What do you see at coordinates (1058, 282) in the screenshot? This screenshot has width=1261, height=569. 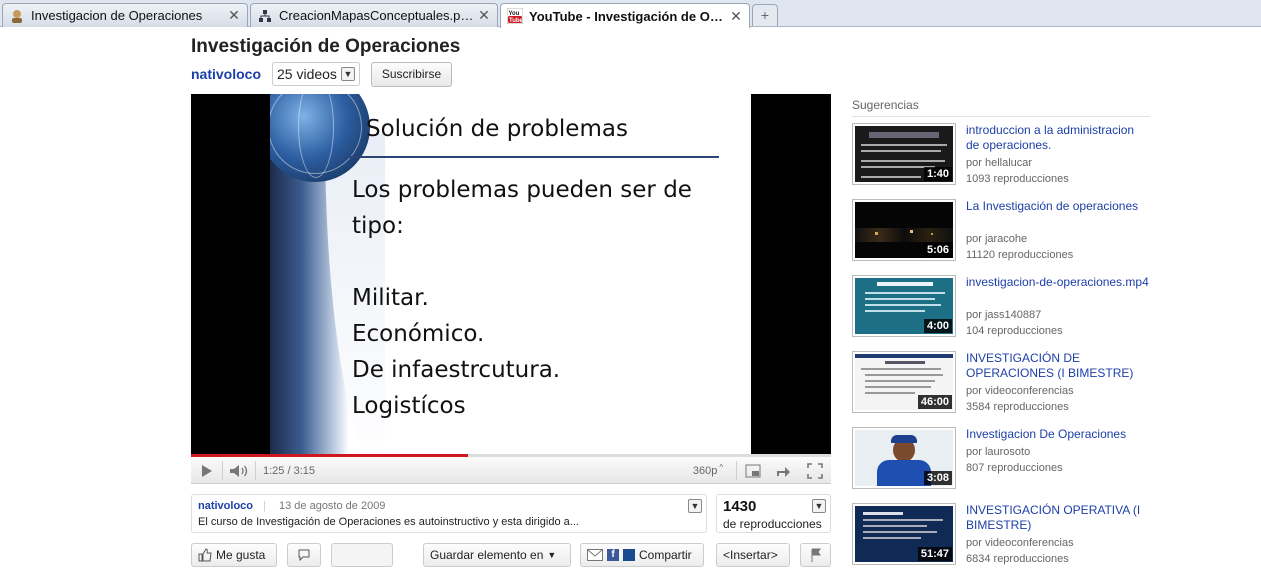 I see `suggestion-title: investigacion-de-operaciones.mp4` at bounding box center [1058, 282].